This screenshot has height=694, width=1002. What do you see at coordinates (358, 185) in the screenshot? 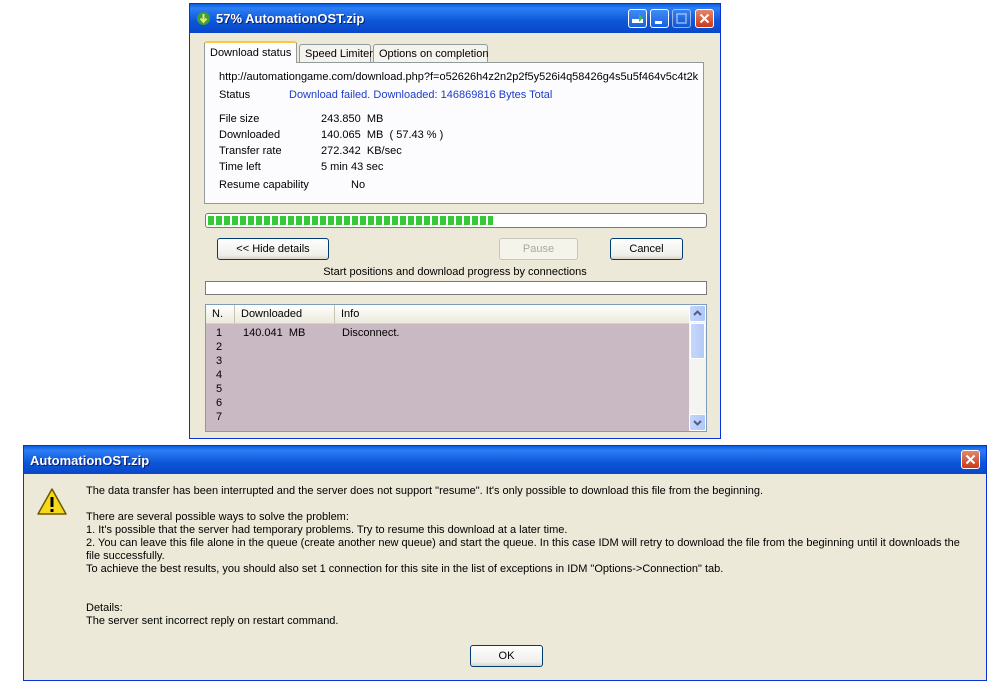
I see `resume-capability-value: No` at bounding box center [358, 185].